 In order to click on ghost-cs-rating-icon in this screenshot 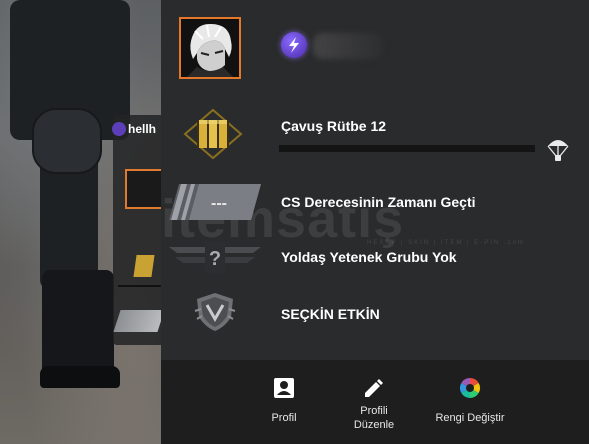, I will do `click(139, 321)`.